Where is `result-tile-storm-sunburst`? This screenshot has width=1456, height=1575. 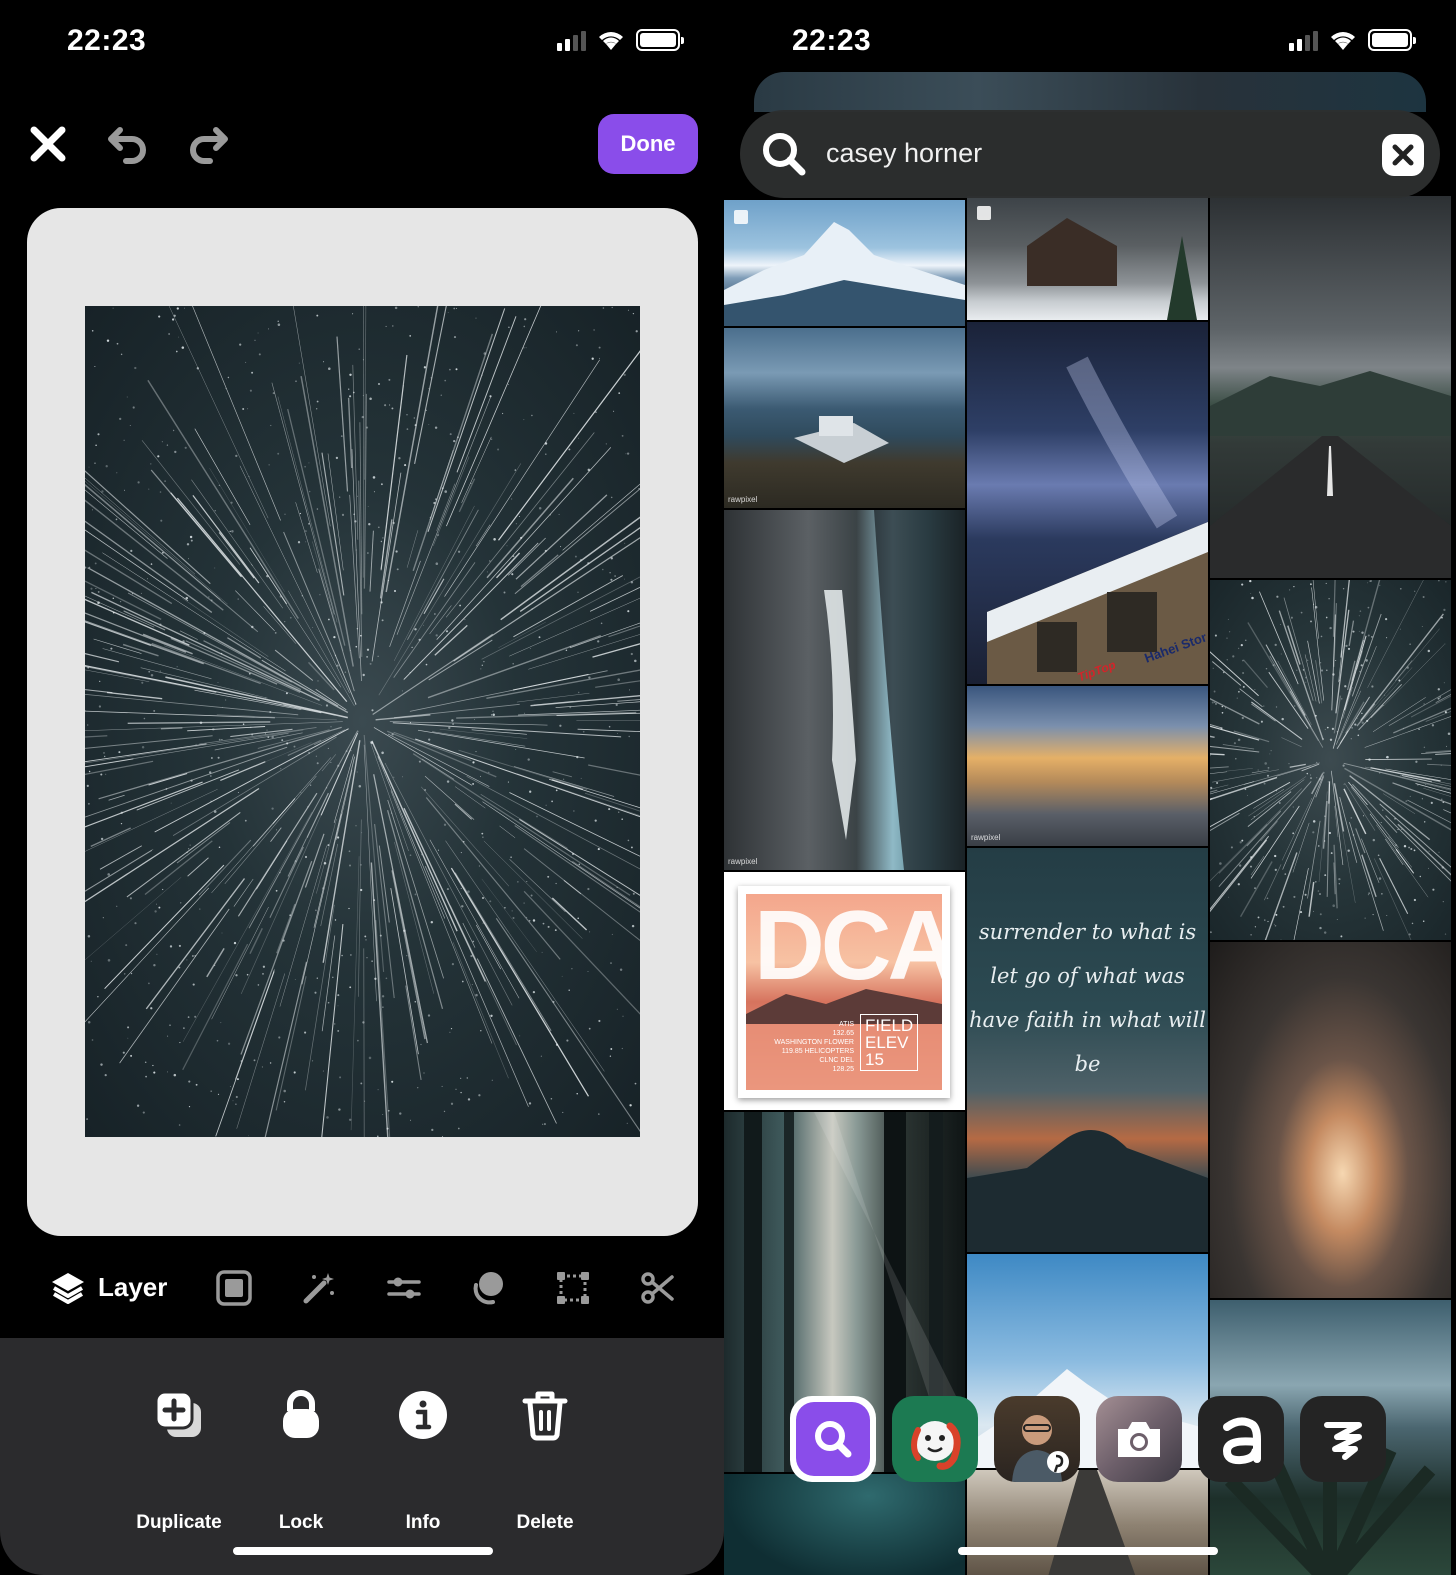
result-tile-storm-sunburst is located at coordinates (1330, 1120).